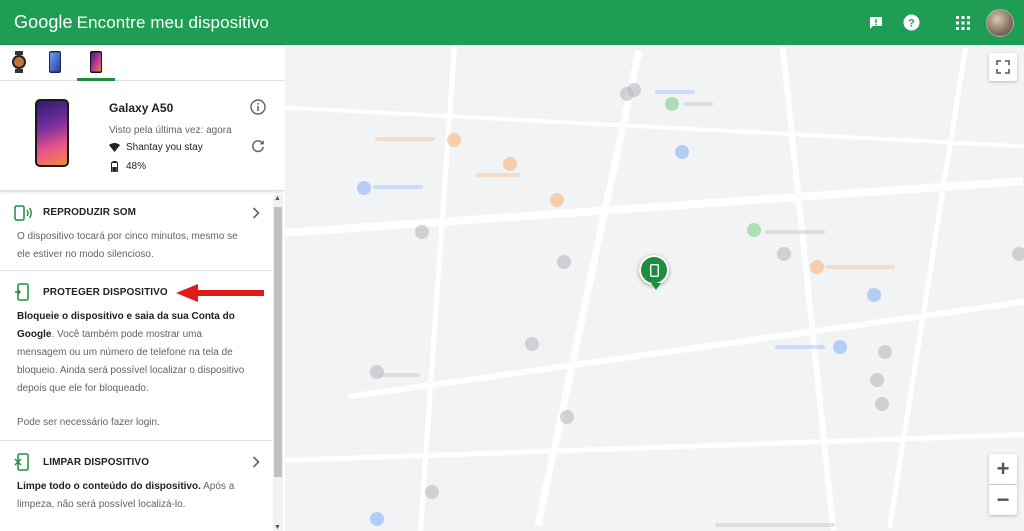 Image resolution: width=1024 pixels, height=531 pixels. Describe the element at coordinates (277, 527) in the screenshot. I see `scroll-down-arrow-icon: ▼` at that location.